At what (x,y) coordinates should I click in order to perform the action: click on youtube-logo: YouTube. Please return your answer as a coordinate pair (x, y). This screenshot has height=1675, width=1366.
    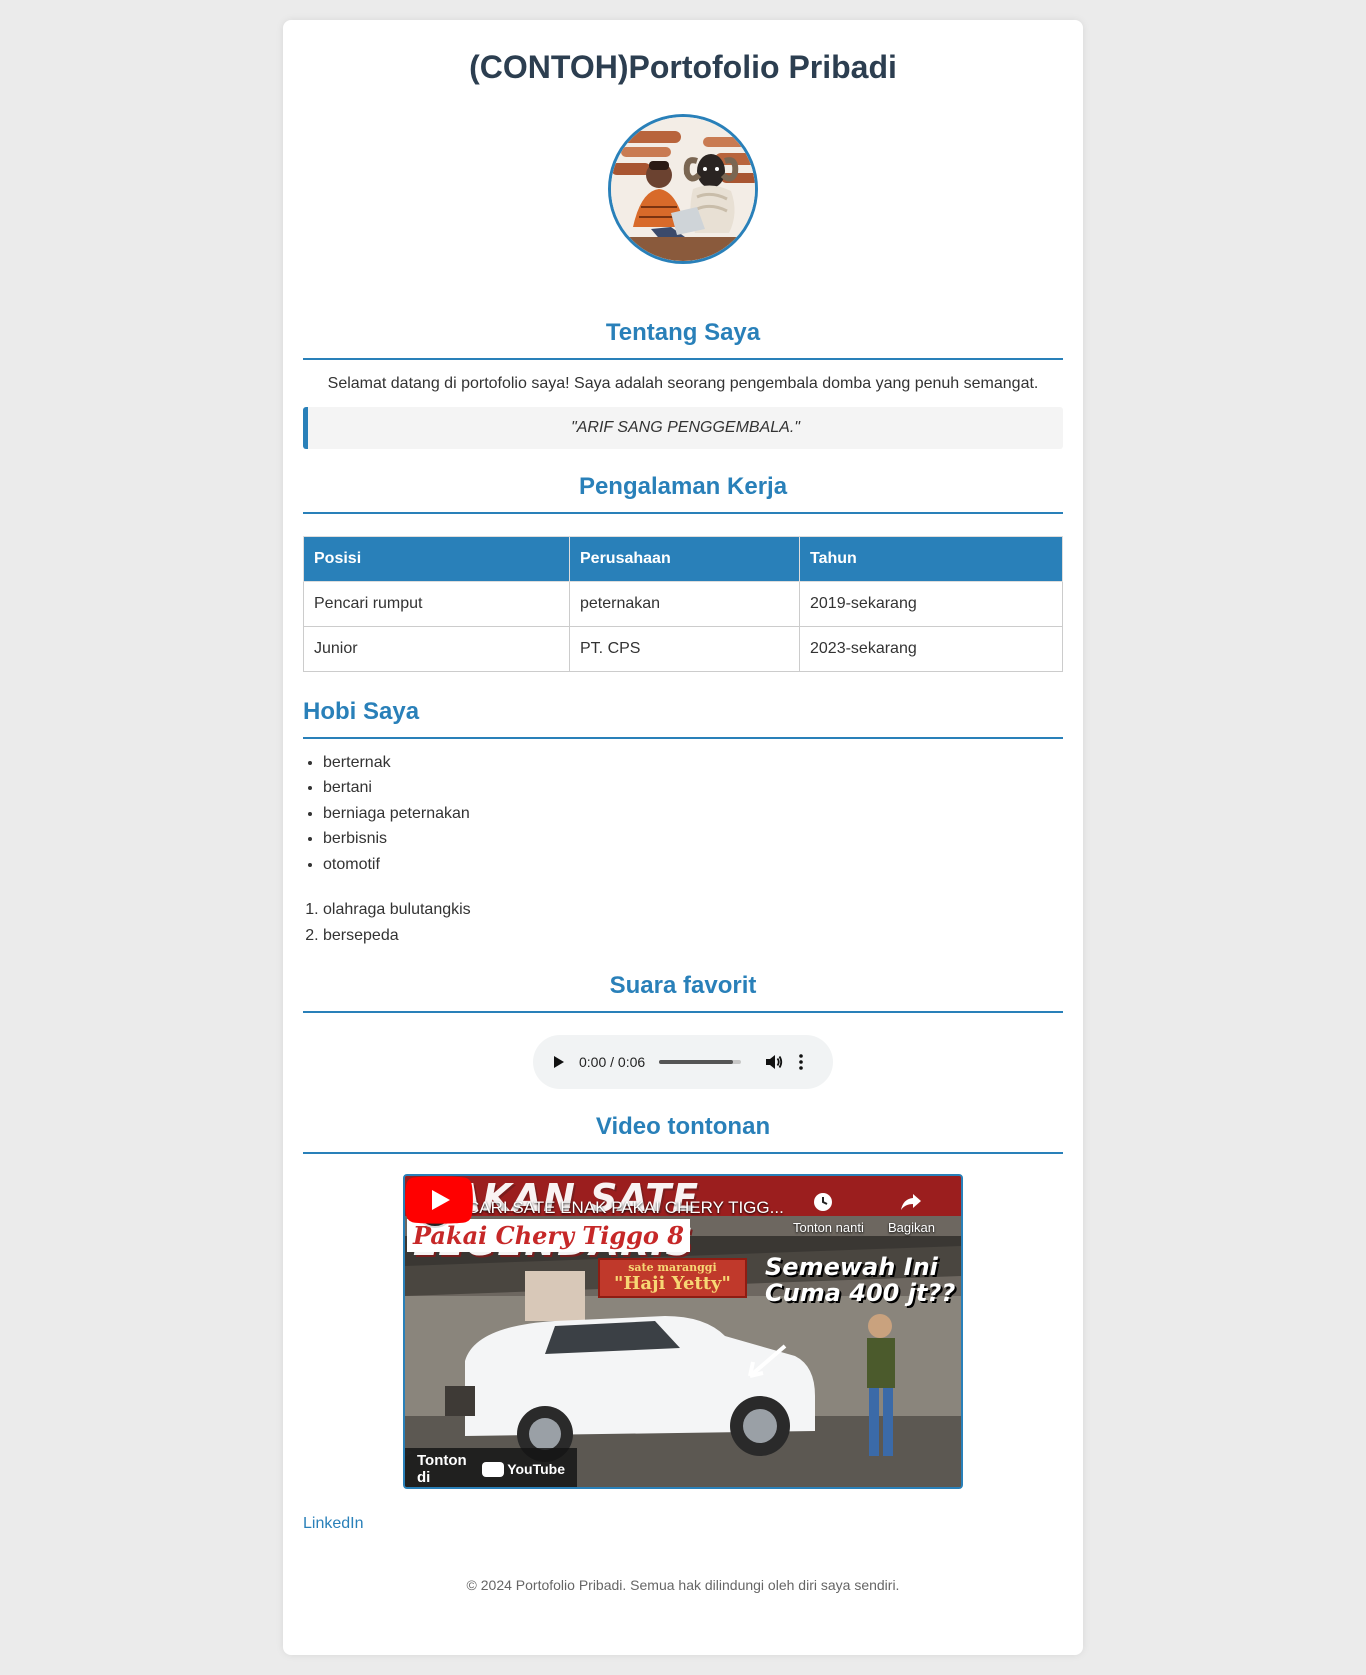
    Looking at the image, I should click on (485, 1463).